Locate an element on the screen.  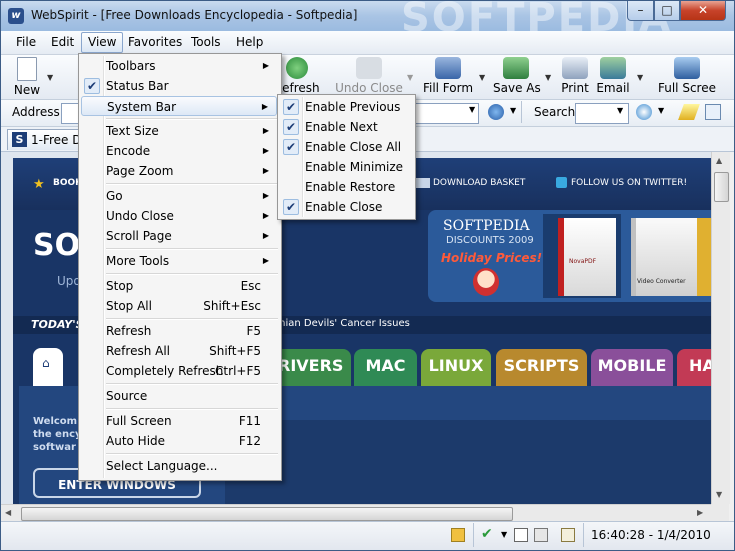
status-notes-icon is located at coordinates (568, 535).